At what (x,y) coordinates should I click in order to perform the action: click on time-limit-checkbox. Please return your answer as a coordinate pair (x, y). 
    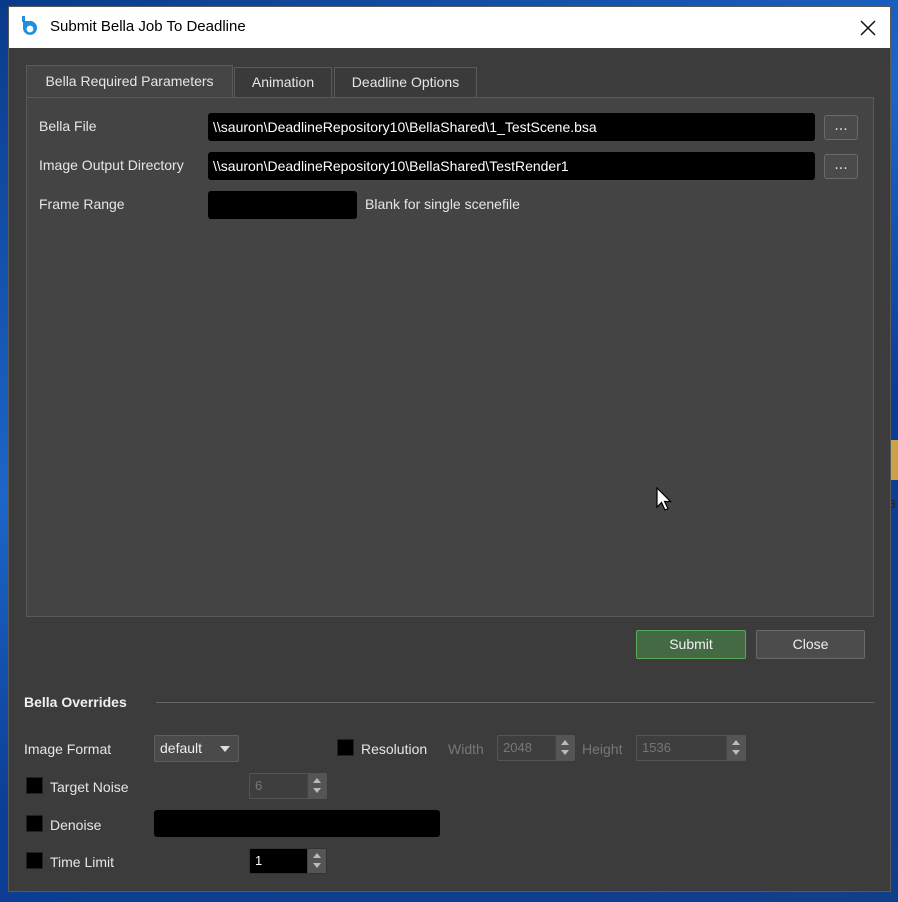
    Looking at the image, I should click on (34, 860).